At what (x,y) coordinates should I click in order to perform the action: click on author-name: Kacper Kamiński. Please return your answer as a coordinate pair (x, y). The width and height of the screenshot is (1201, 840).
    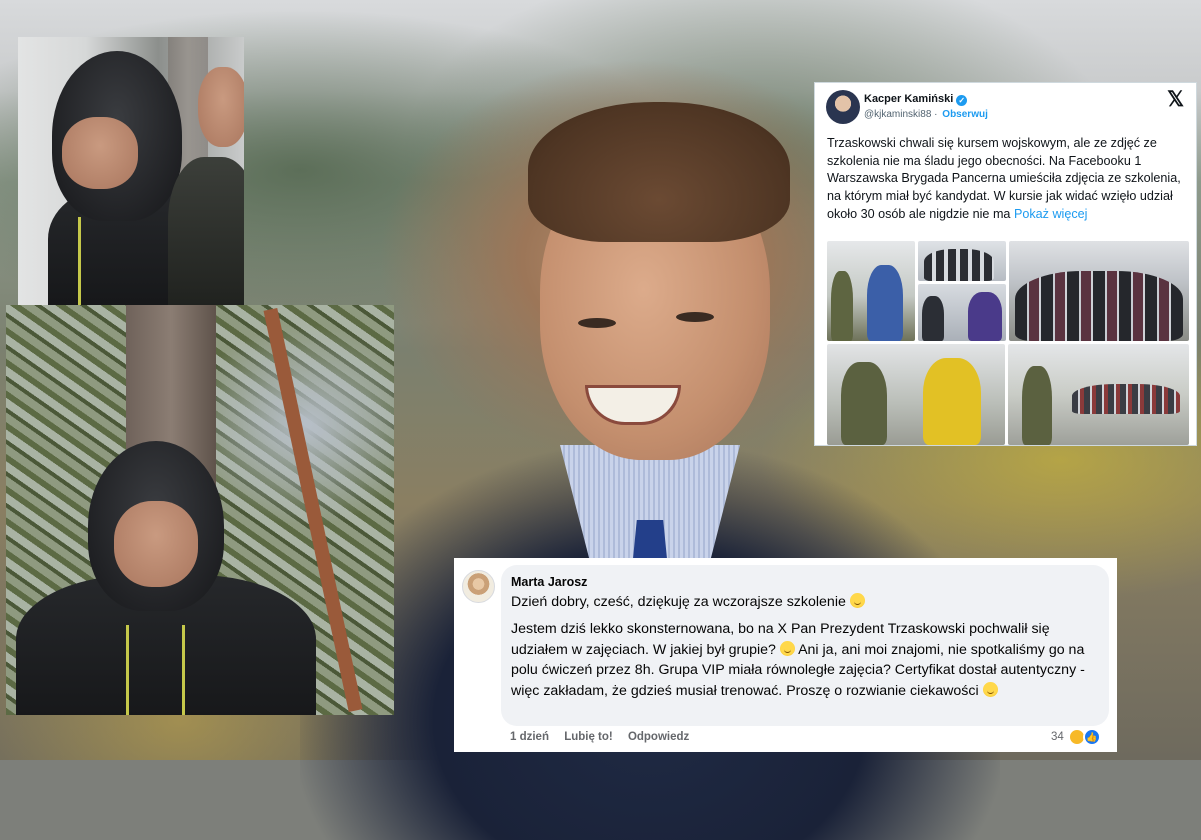
    Looking at the image, I should click on (908, 99).